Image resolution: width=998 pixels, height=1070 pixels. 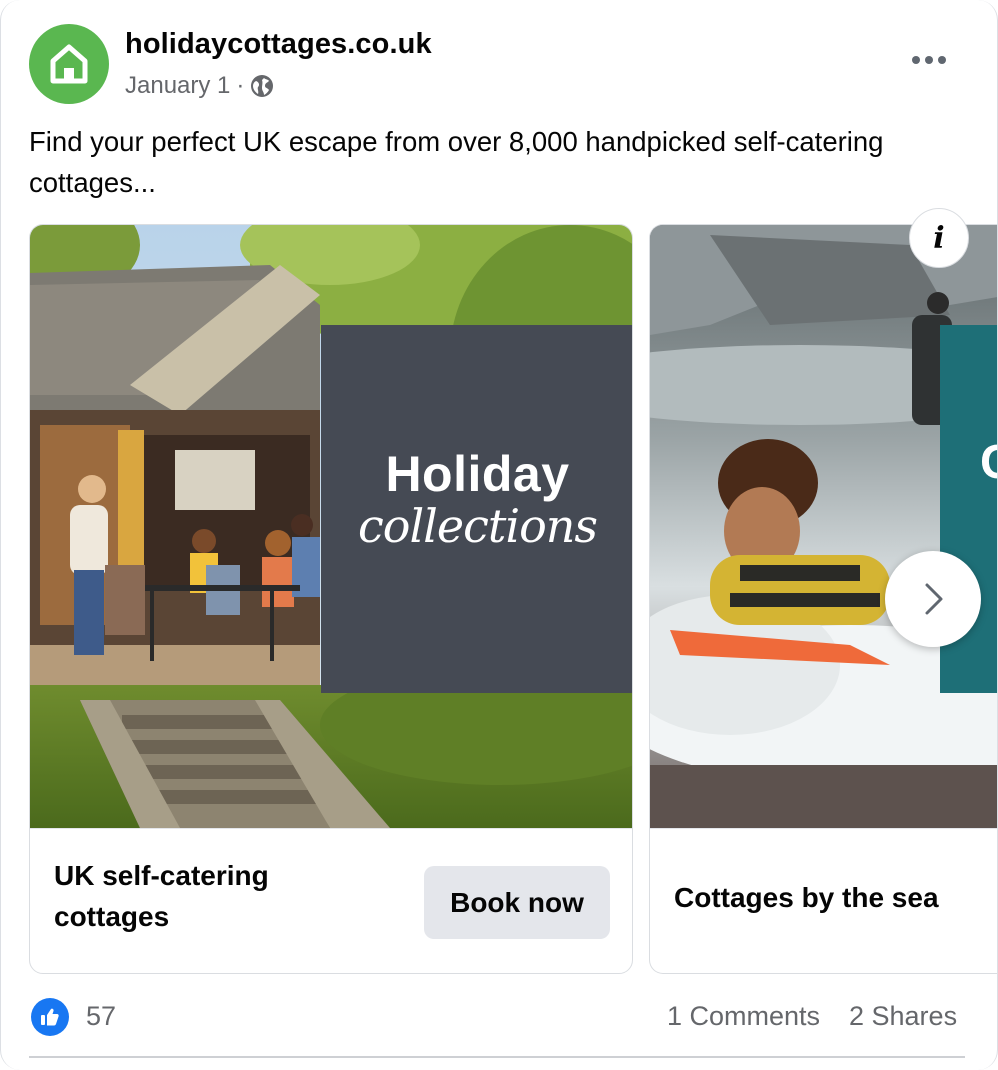 What do you see at coordinates (177, 86) in the screenshot?
I see `post-date: January 1` at bounding box center [177, 86].